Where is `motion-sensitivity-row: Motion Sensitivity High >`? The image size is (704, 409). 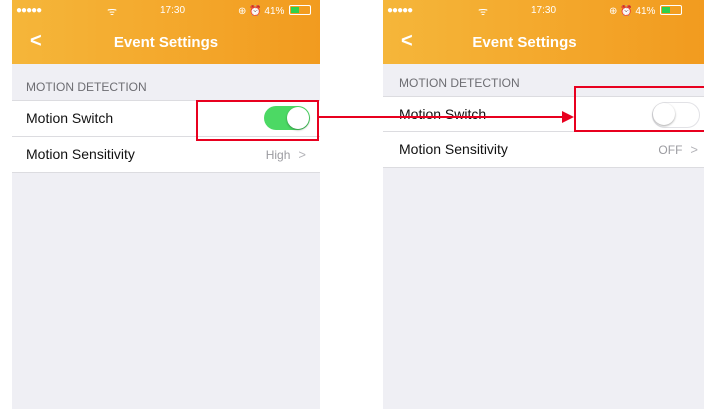
motion-sensitivity-row: Motion Sensitivity High > is located at coordinates (166, 154).